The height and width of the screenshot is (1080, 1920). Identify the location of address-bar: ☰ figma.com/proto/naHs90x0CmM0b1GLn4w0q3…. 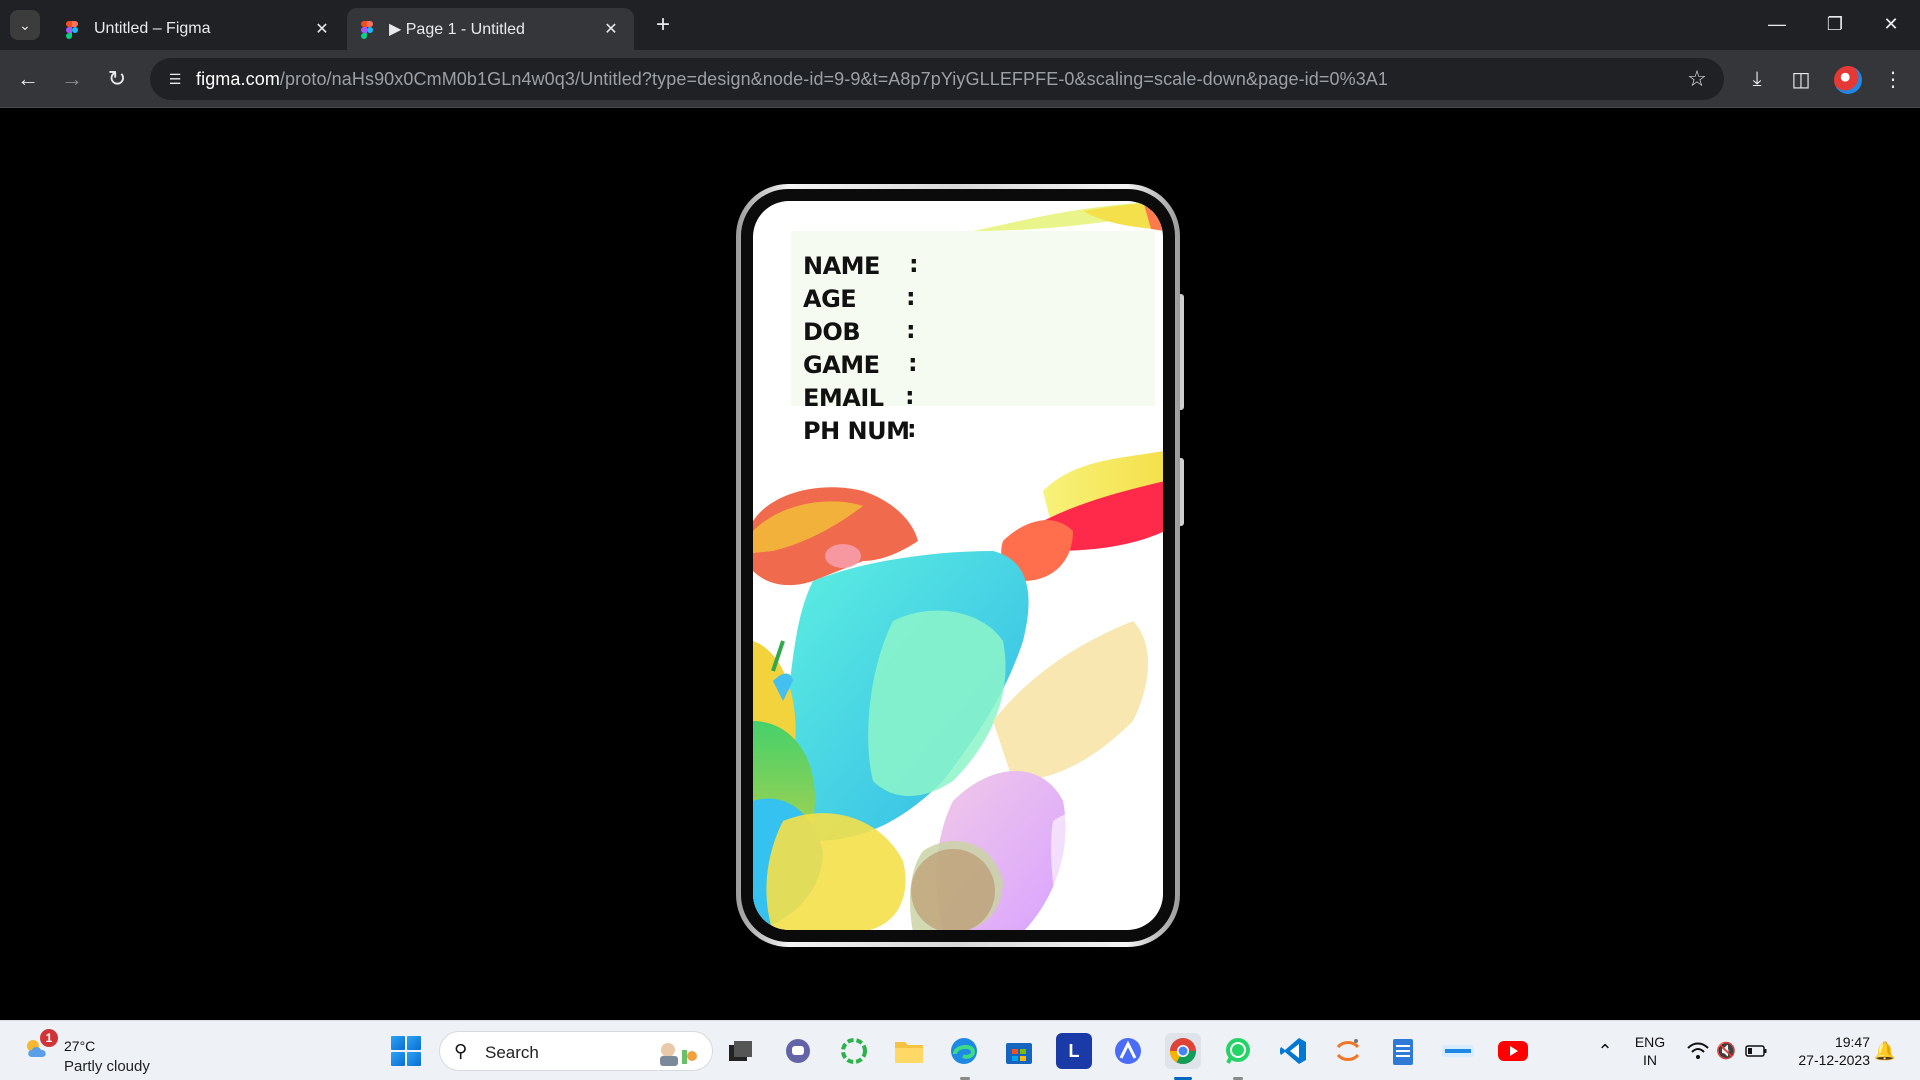
(937, 79).